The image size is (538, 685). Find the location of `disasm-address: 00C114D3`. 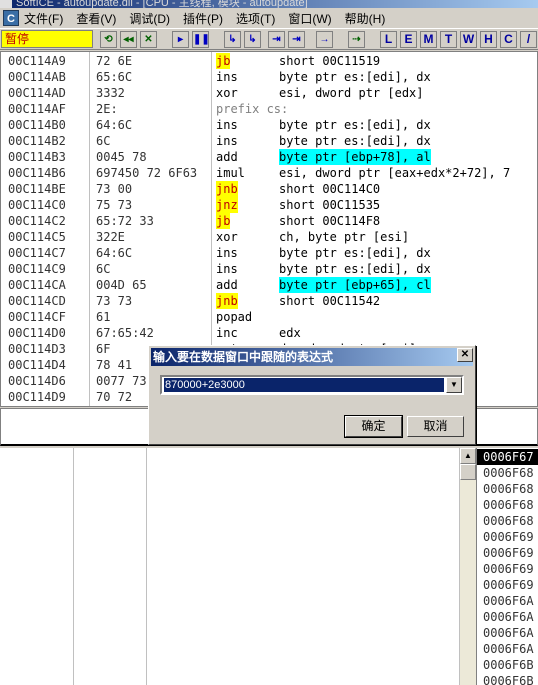

disasm-address: 00C114D3 is located at coordinates (37, 349).